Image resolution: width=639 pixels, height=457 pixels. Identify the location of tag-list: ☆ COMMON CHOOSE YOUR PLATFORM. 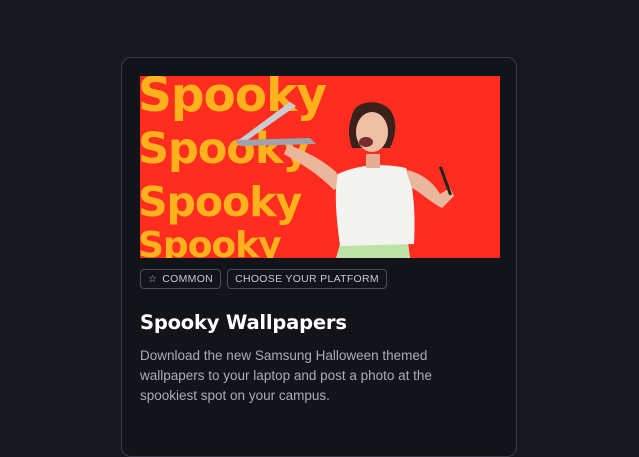
(263, 279).